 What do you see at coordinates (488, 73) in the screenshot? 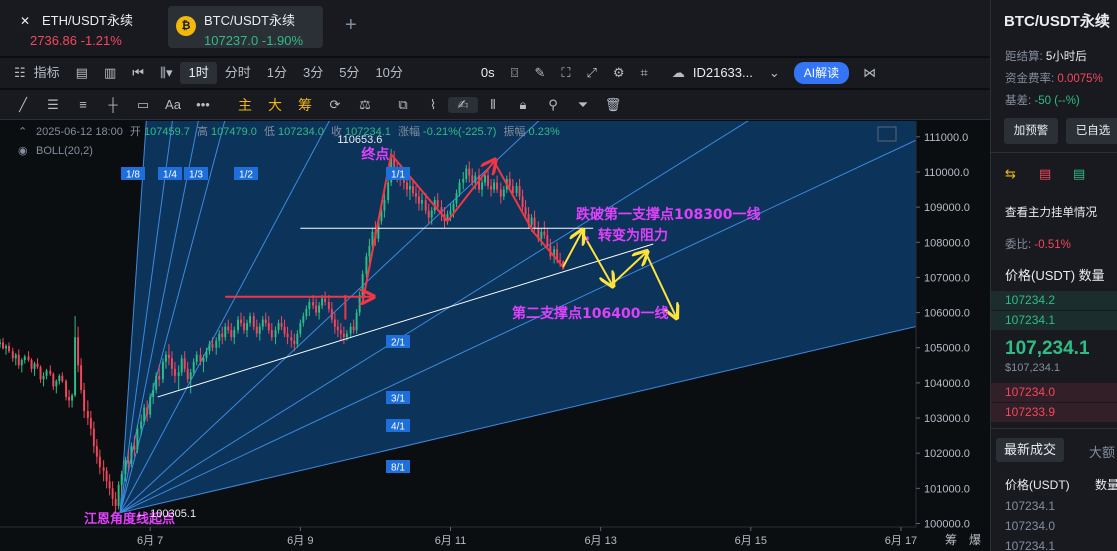
I see `zero-s-button: 0s` at bounding box center [488, 73].